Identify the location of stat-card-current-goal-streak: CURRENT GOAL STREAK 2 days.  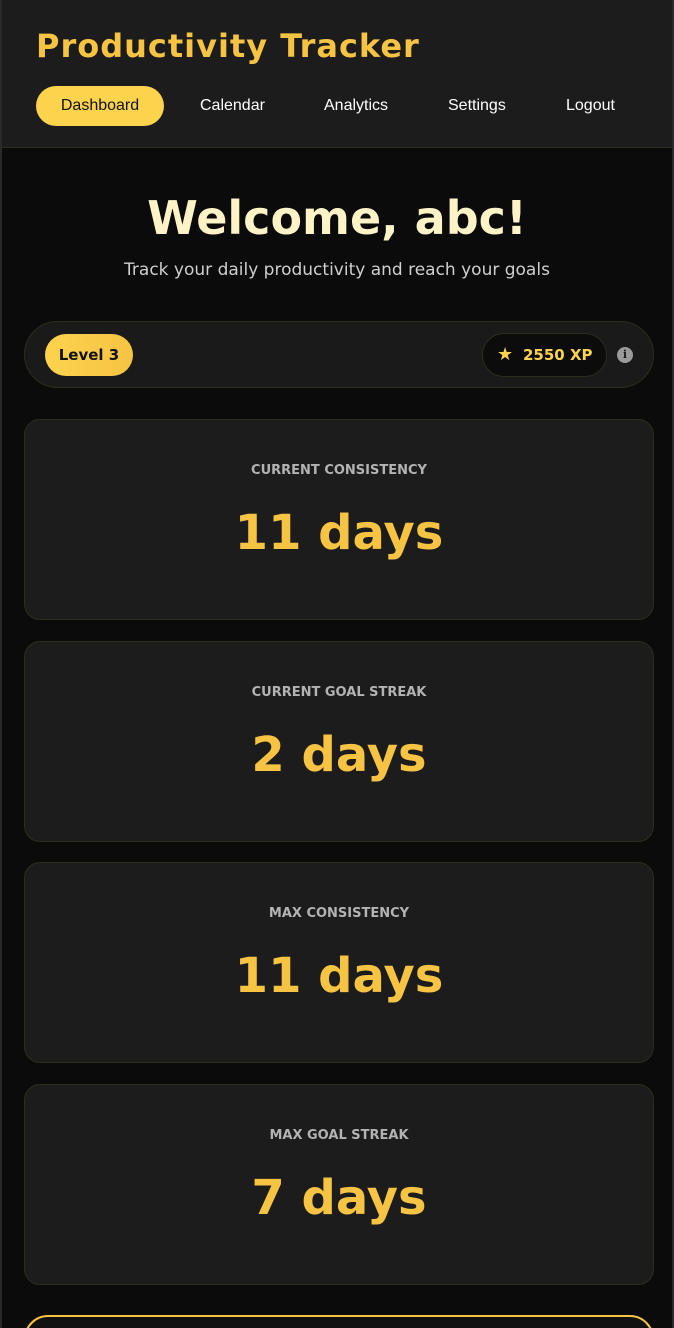
(339, 741).